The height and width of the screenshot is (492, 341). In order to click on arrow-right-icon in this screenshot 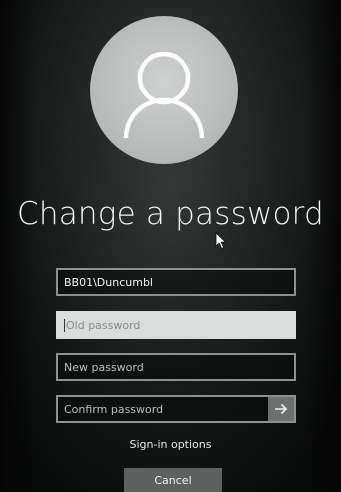, I will do `click(281, 409)`.